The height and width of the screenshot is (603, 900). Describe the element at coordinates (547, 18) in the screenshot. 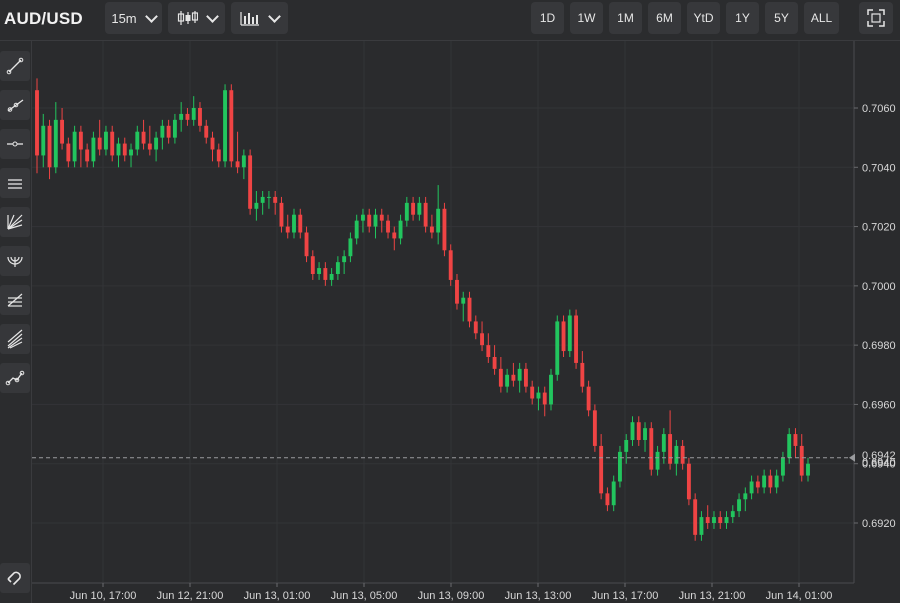

I see `range-1d-button: 1D` at that location.